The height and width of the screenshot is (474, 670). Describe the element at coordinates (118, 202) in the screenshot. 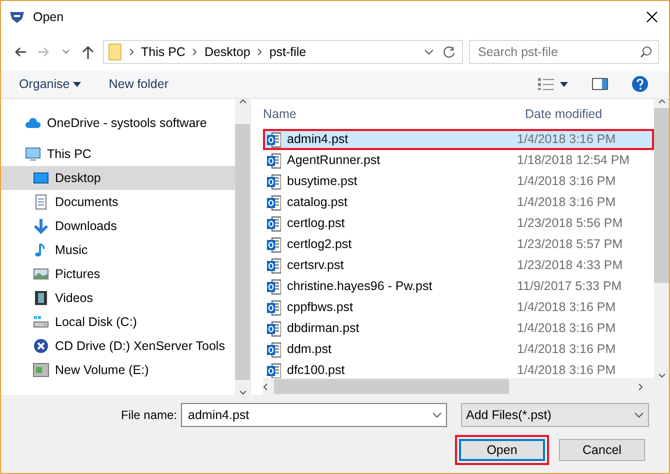

I see `sidebar-item: Documents` at that location.